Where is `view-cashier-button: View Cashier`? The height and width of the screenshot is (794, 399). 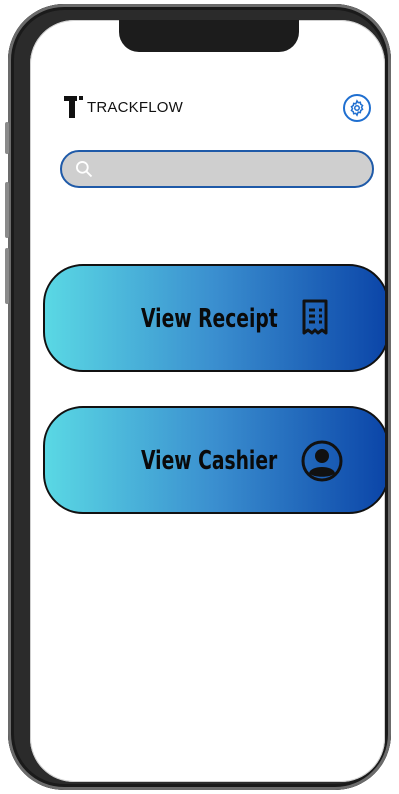
view-cashier-button: View Cashier is located at coordinates (214, 460).